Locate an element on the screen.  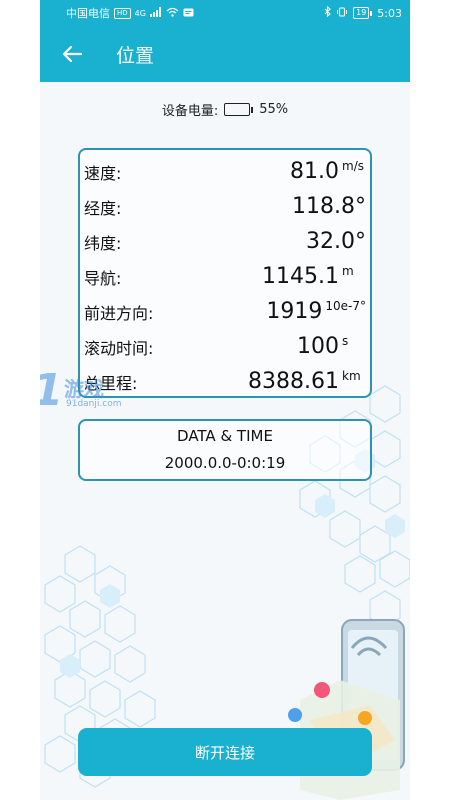
device-battery-row: 设备电量: 55% is located at coordinates (225, 109).